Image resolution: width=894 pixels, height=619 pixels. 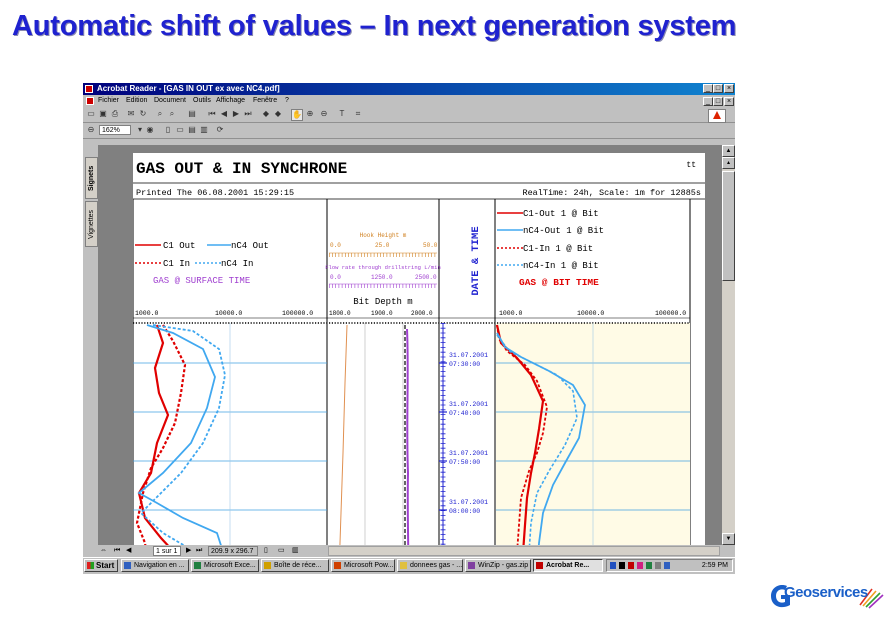 What do you see at coordinates (640, 565) in the screenshot?
I see `tray-app-icon` at bounding box center [640, 565].